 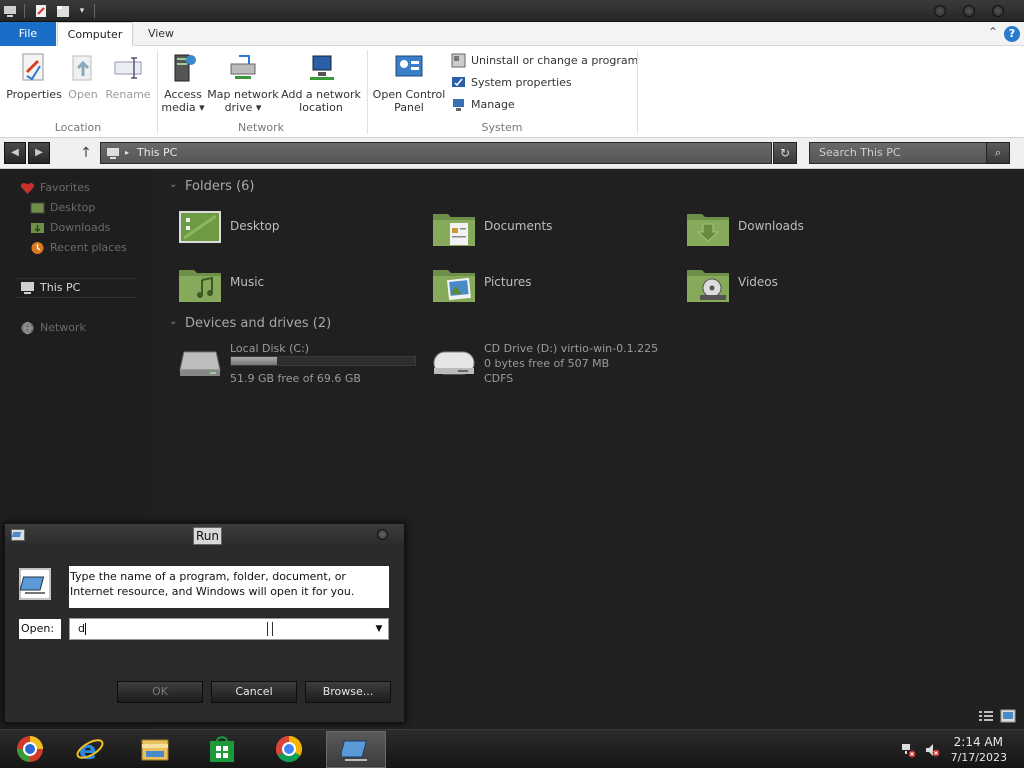 What do you see at coordinates (512, 748) in the screenshot?
I see `taskbar: e 2:14 AM 7/17/2023` at bounding box center [512, 748].